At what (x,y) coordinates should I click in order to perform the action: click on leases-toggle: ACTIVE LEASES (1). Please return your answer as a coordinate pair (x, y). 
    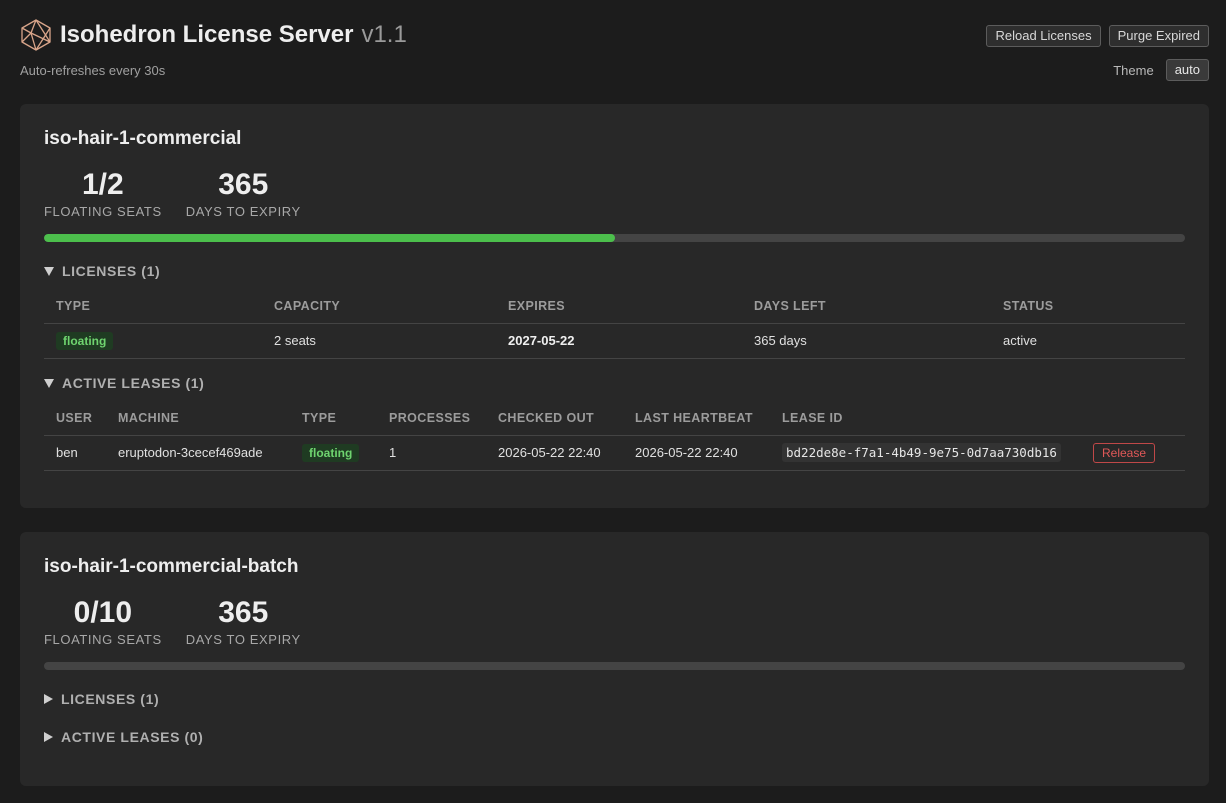
    Looking at the image, I should click on (124, 383).